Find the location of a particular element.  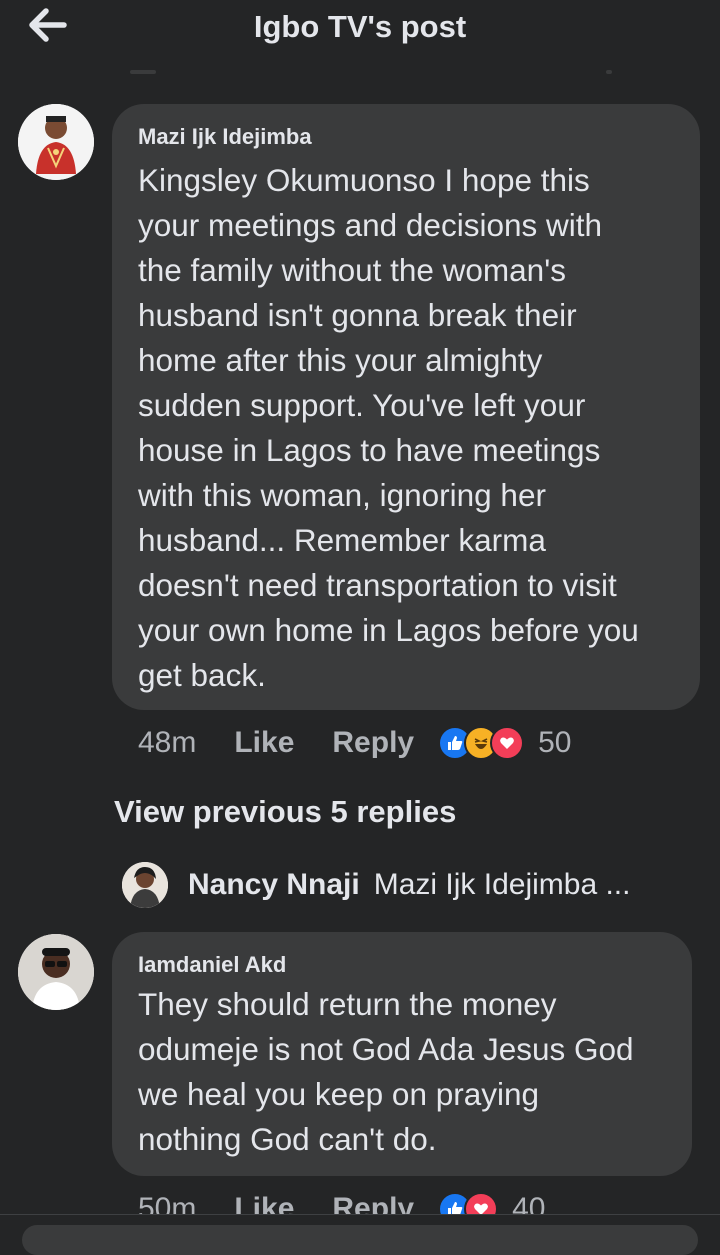

comment-line: your own home in Lagos before you is located at coordinates (388, 630).